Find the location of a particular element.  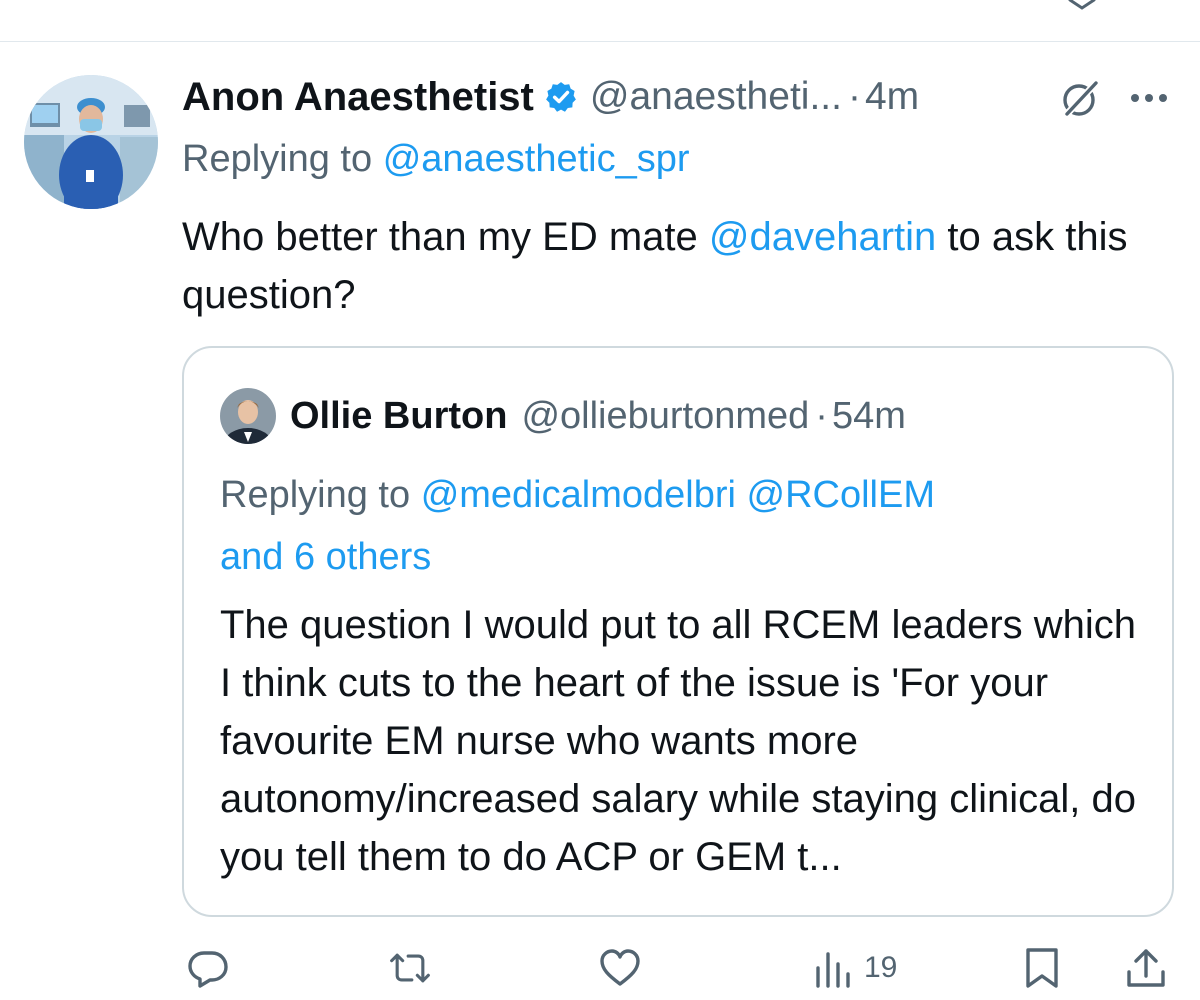

quote-header: Ollie Burton @ollieburtonmed · 54m is located at coordinates (598, 416).